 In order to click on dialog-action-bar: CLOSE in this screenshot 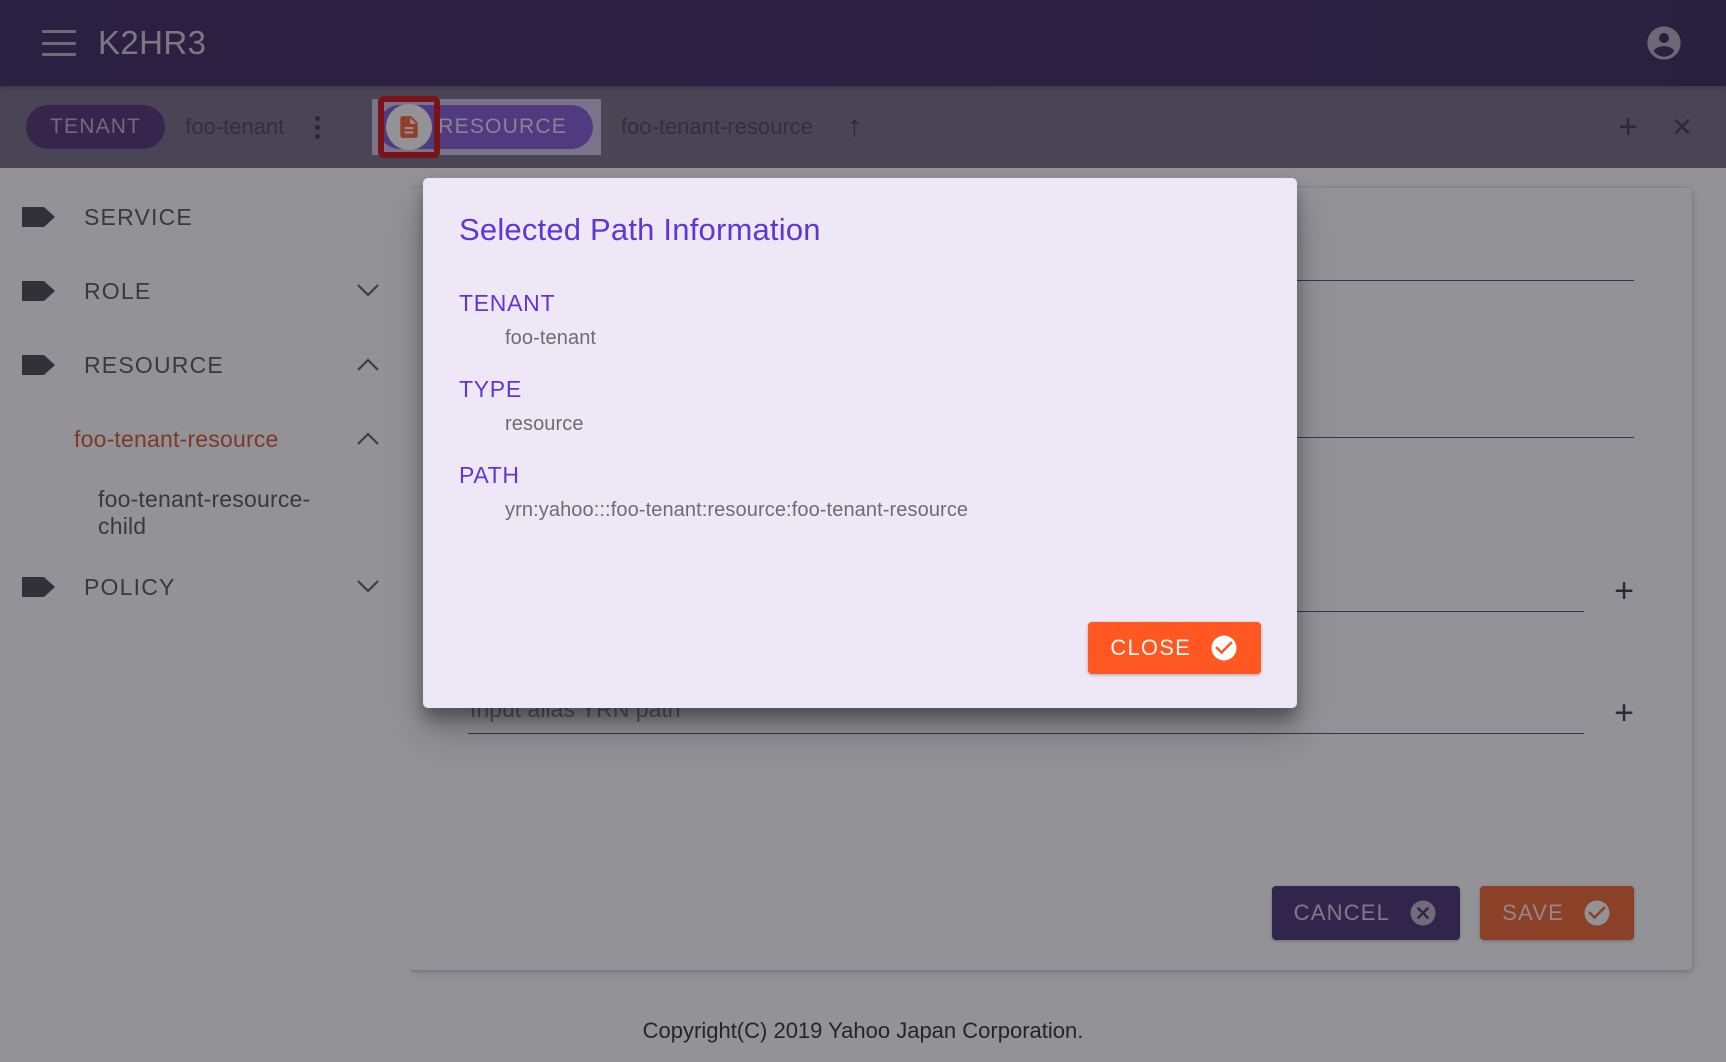, I will do `click(1174, 648)`.